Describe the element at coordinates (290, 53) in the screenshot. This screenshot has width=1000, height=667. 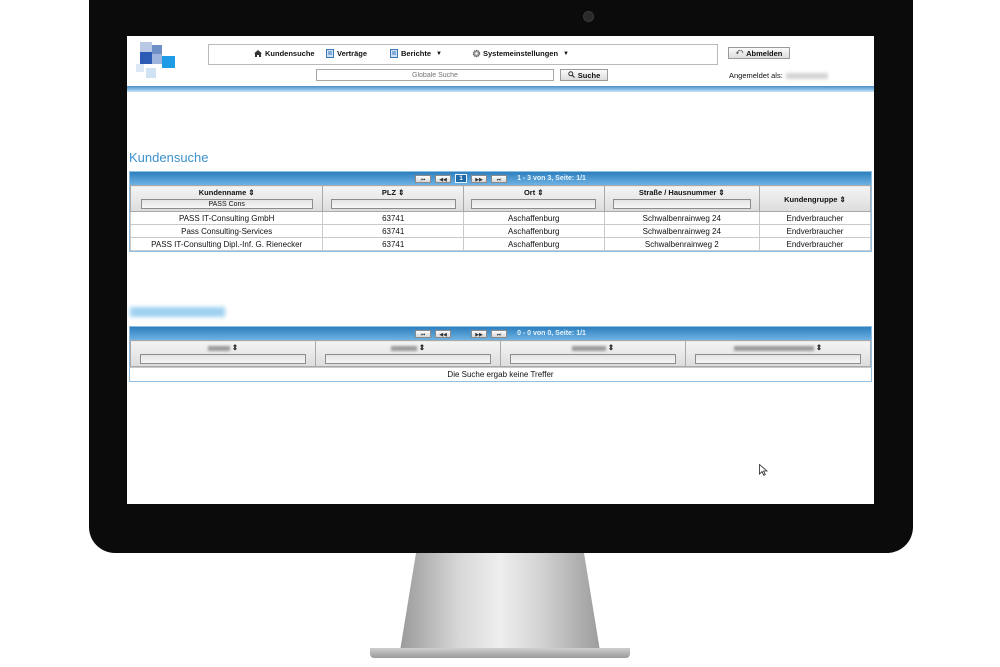
I see `nav-item-label: Kundensuche` at that location.